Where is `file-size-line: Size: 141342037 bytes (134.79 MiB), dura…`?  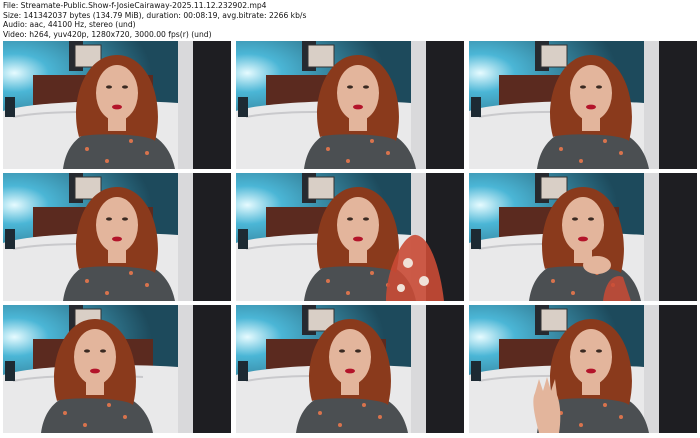
file-size-line: Size: 141342037 bytes (134.79 MiB), dura… is located at coordinates (155, 15).